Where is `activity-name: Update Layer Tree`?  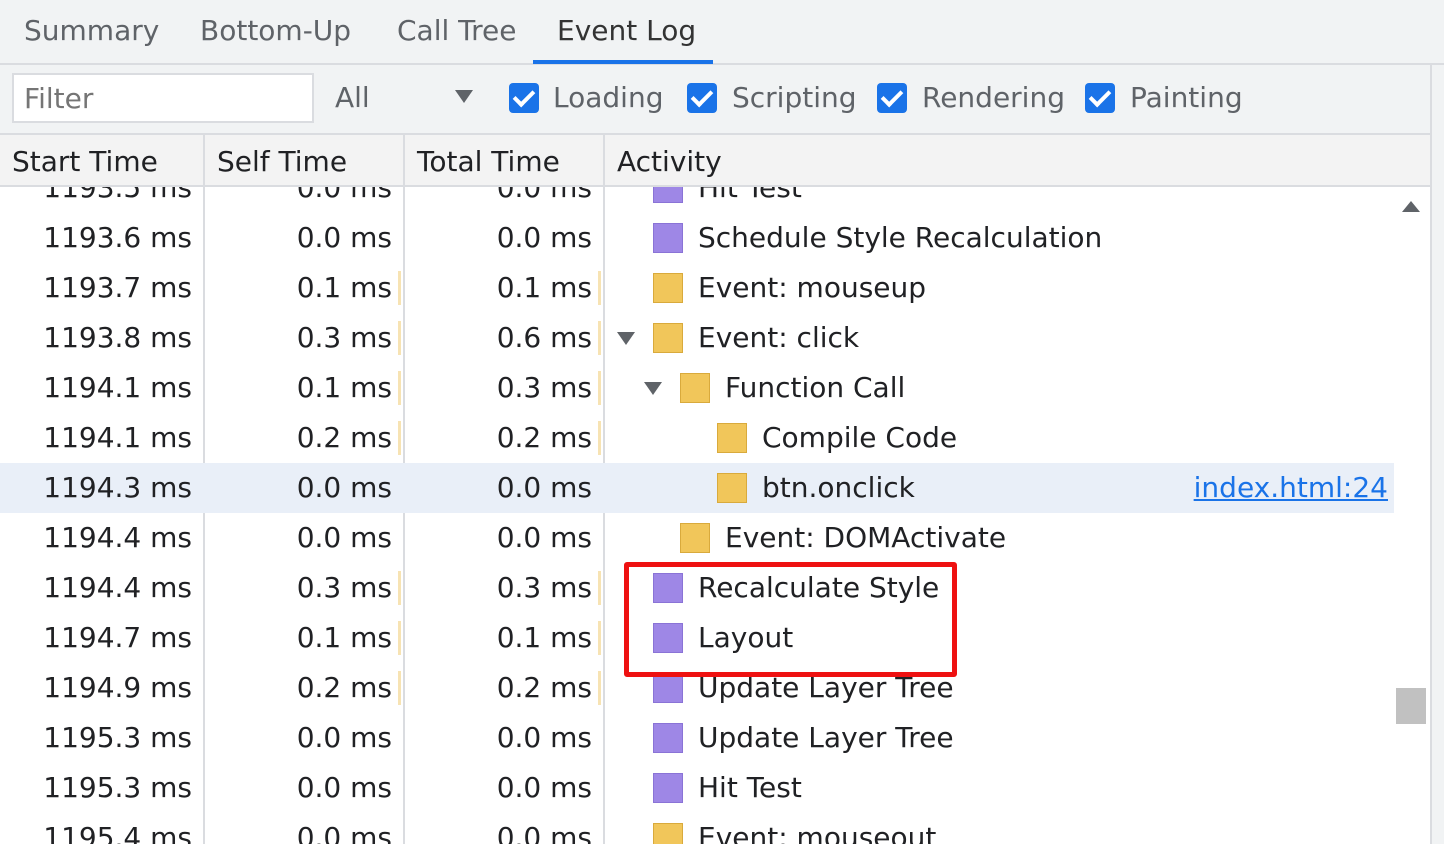 activity-name: Update Layer Tree is located at coordinates (826, 737).